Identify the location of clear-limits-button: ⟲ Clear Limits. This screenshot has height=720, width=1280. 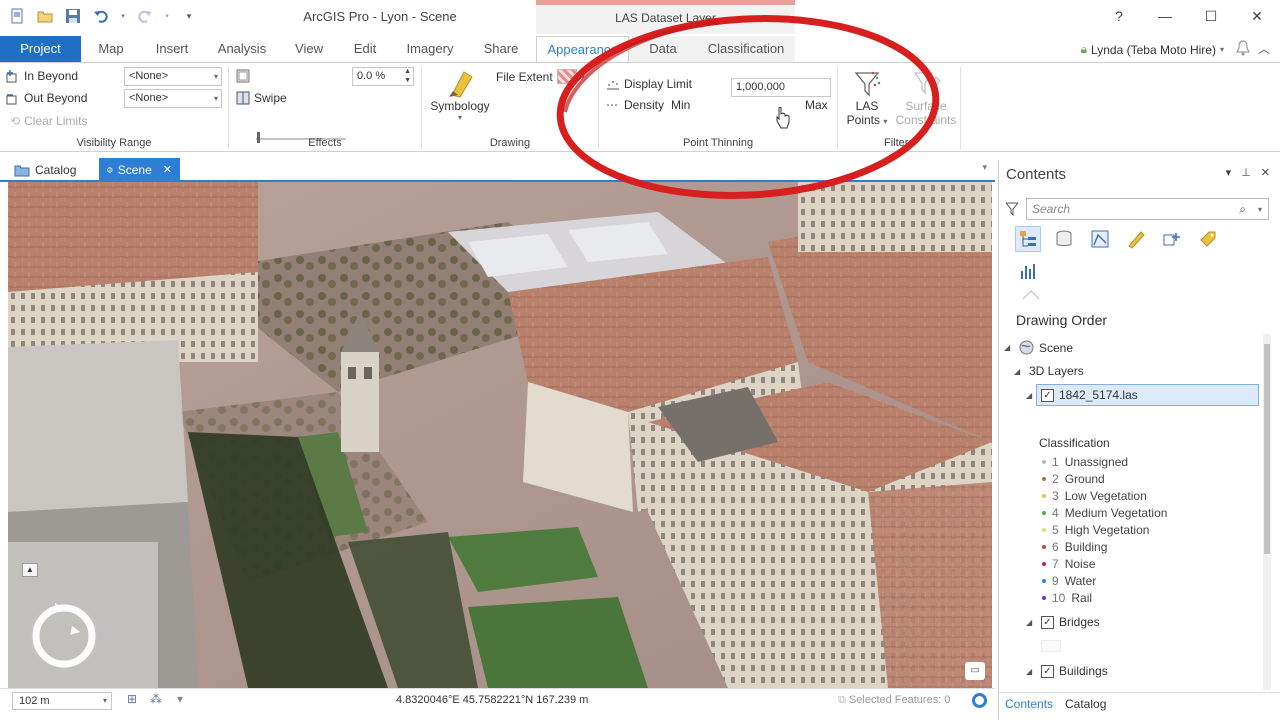
(48, 121).